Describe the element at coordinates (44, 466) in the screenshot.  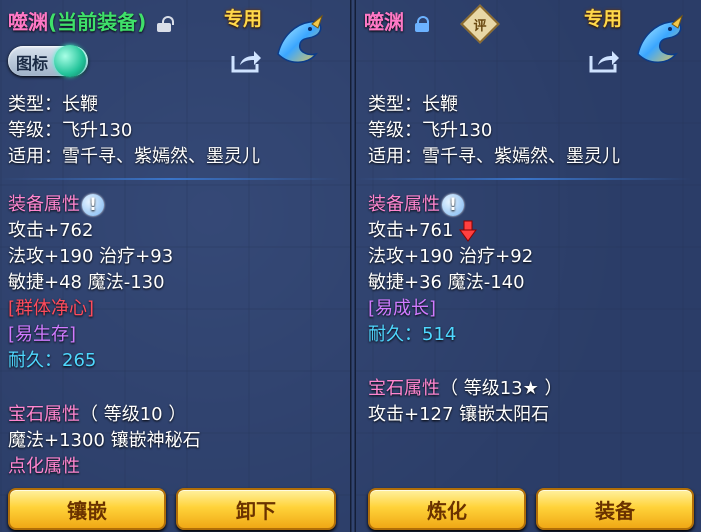
I see `refine-title: 点化属性` at that location.